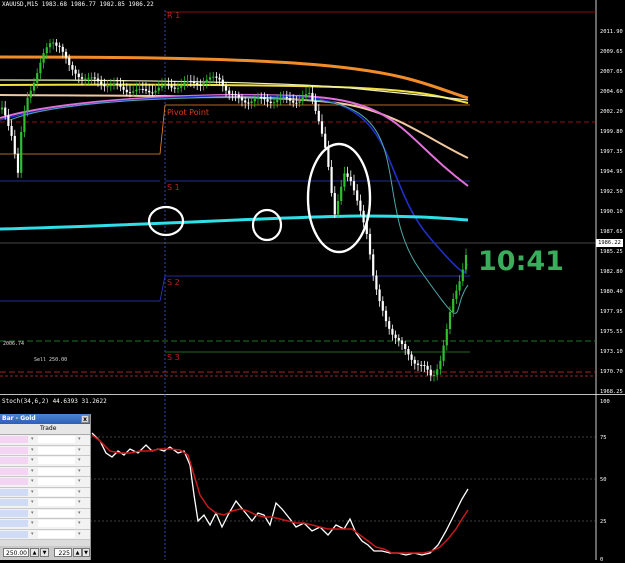 The width and height of the screenshot is (625, 563). Describe the element at coordinates (603, 522) in the screenshot. I see `stochastic-tick-label: 25` at that location.